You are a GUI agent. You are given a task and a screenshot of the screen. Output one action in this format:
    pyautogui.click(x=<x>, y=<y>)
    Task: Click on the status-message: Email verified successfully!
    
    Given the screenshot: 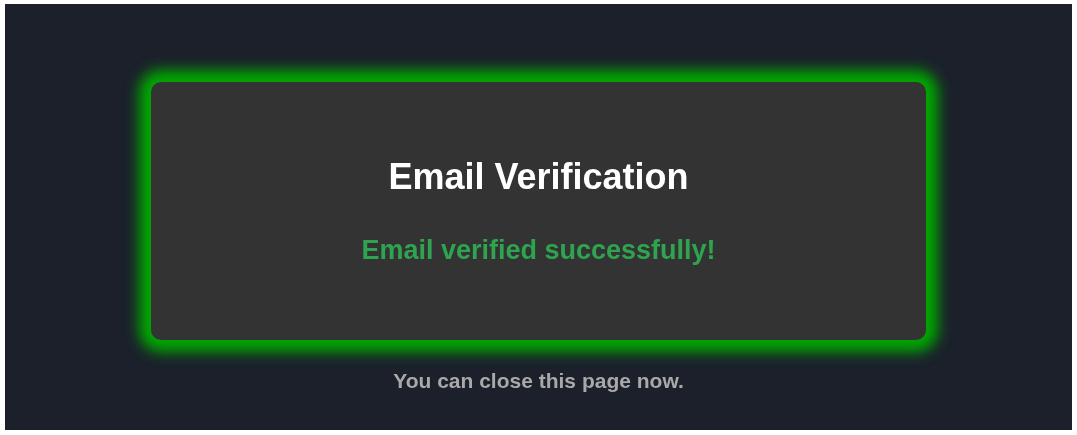 What is the action you would take?
    pyautogui.click(x=538, y=250)
    